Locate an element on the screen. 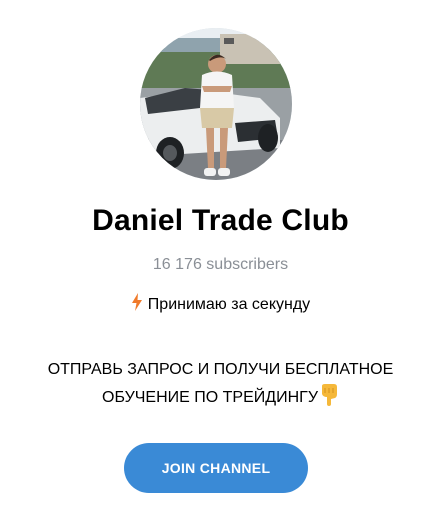 This screenshot has width=441, height=514. channel-avatar is located at coordinates (216, 104).